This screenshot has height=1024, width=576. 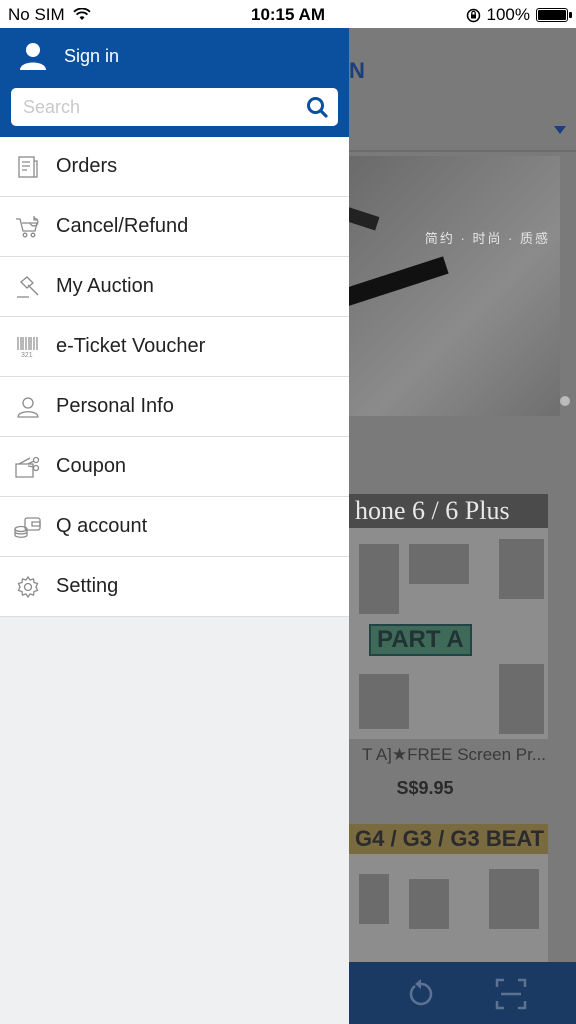 I want to click on menu-item-label: Coupon, so click(x=91, y=466).